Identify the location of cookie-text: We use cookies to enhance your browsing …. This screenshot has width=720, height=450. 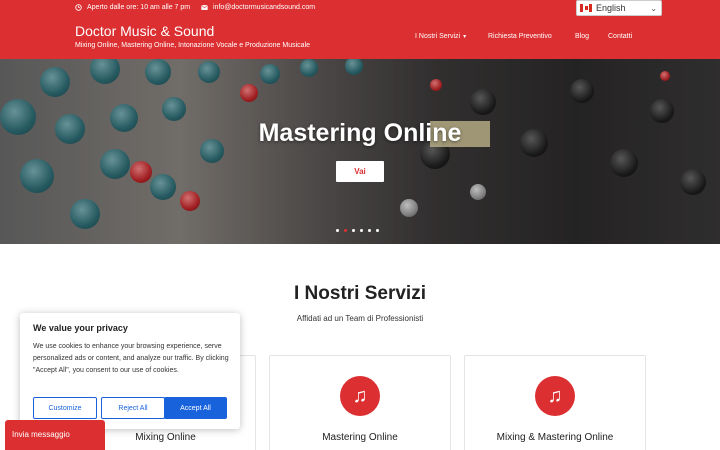
(131, 358).